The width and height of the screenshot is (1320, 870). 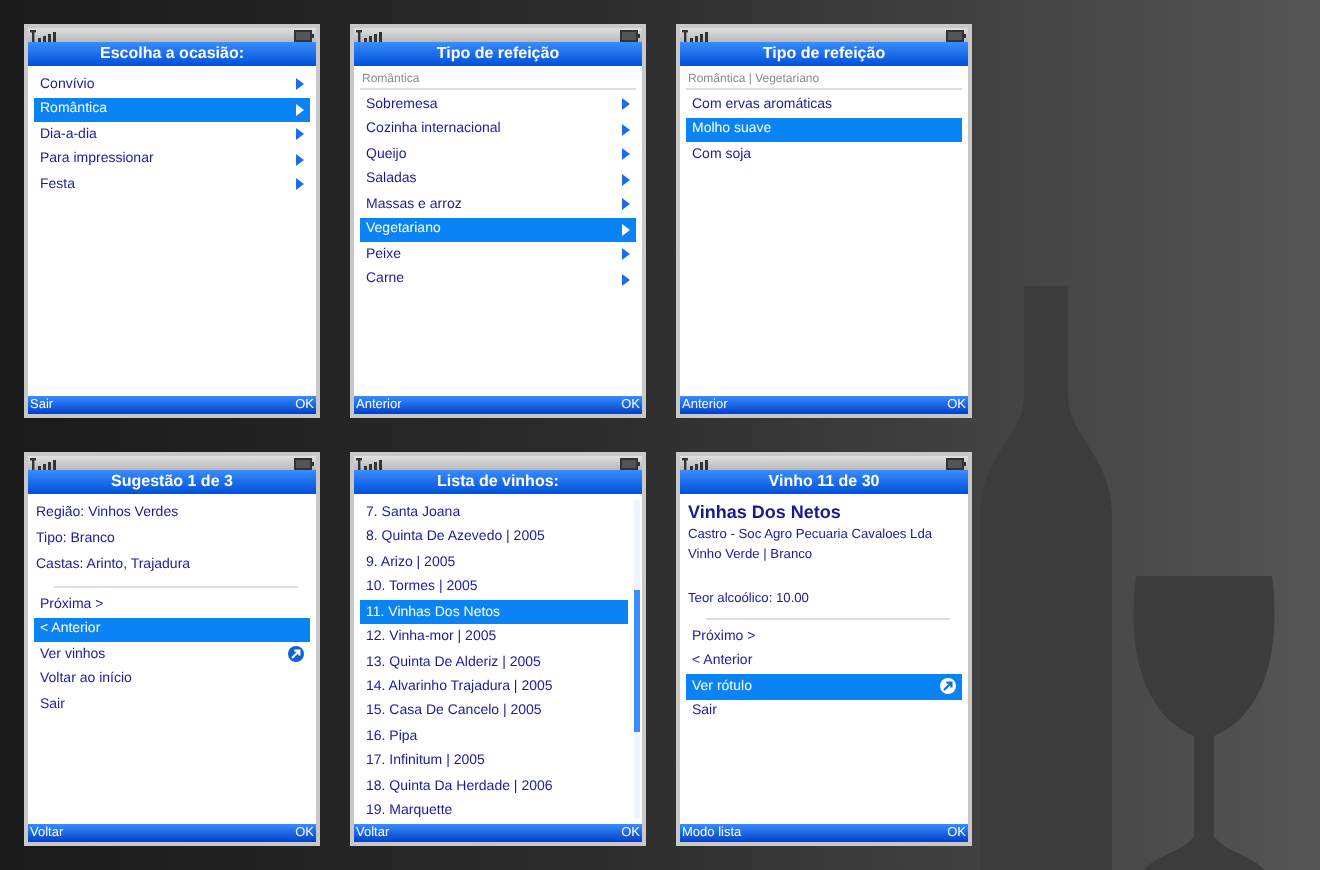 What do you see at coordinates (498, 482) in the screenshot?
I see `screen-title: Lista de vinhos:` at bounding box center [498, 482].